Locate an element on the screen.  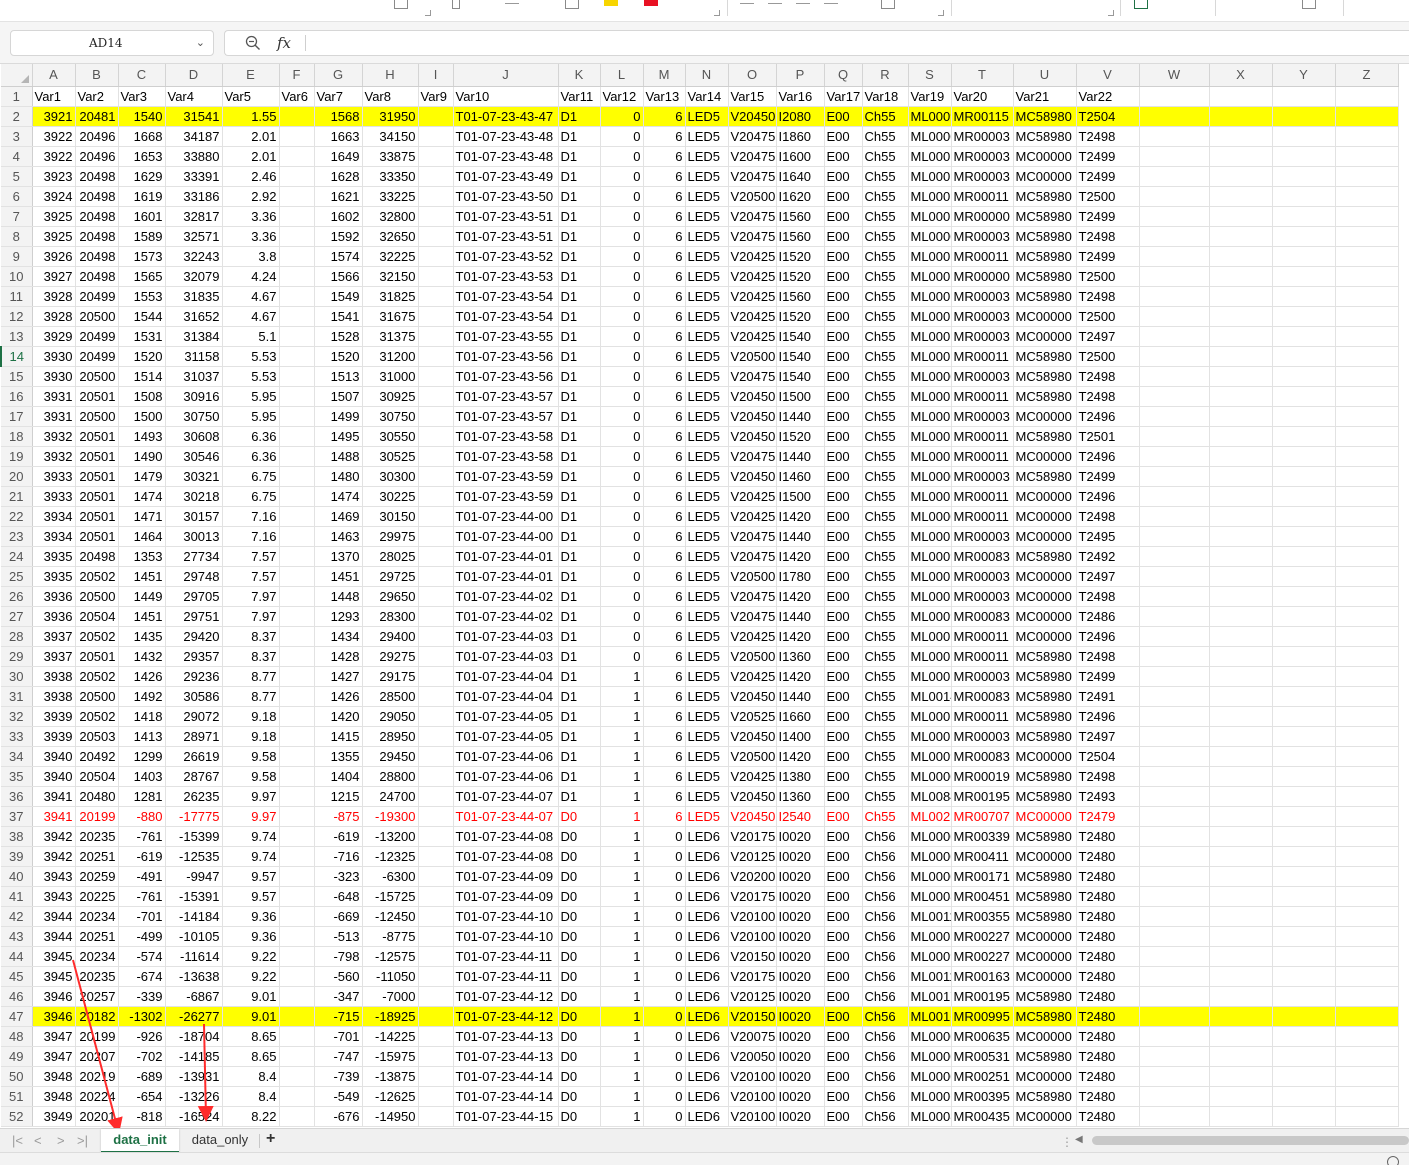
cell: -15725 is located at coordinates (390, 896).